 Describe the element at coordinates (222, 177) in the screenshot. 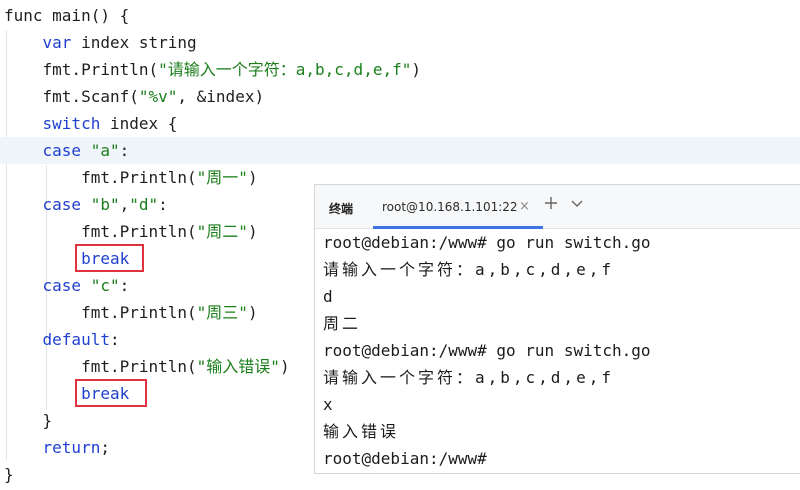

I see `string-token: "周一"` at that location.